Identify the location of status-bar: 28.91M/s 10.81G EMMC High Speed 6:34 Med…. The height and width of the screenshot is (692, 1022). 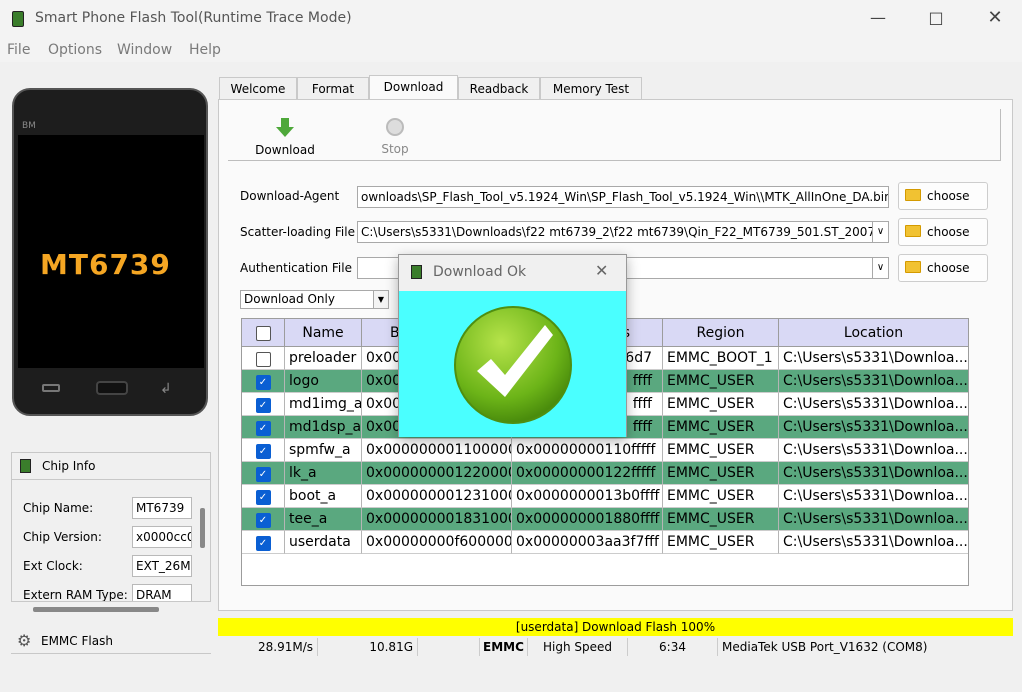
(615, 647).